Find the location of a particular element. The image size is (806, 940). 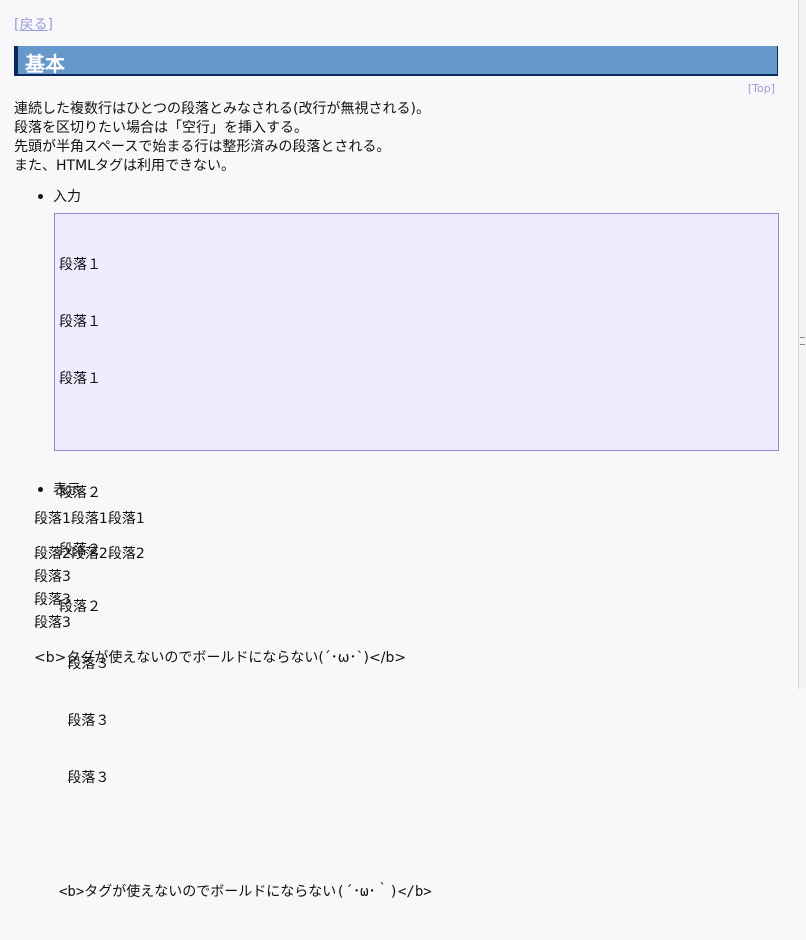

intro-line: 先頭が半角スペースで始まる行は整形済みの段落とされる。 is located at coordinates (202, 147).